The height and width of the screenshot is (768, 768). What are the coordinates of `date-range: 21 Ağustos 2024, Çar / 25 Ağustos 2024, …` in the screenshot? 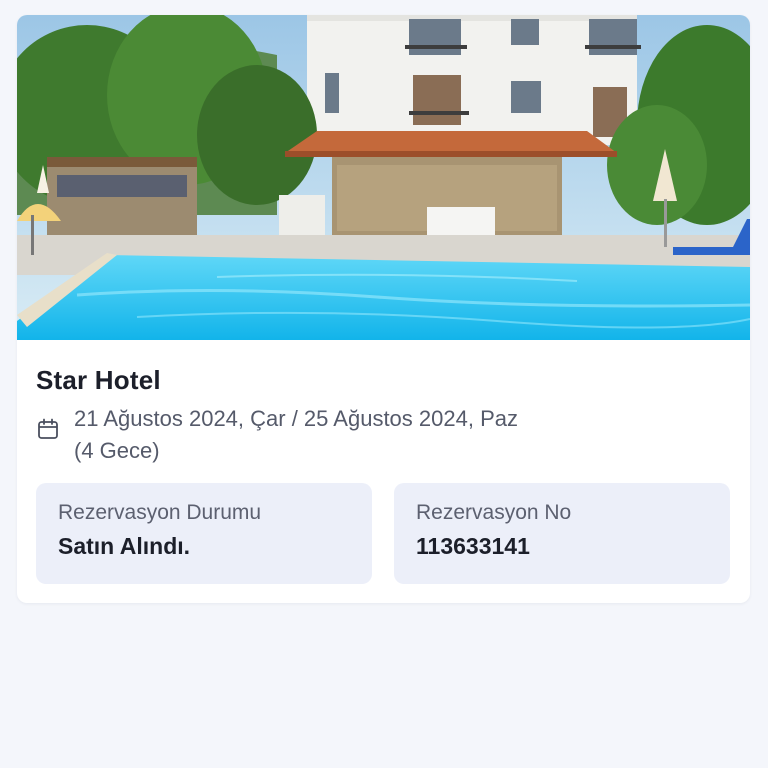 It's located at (334, 435).